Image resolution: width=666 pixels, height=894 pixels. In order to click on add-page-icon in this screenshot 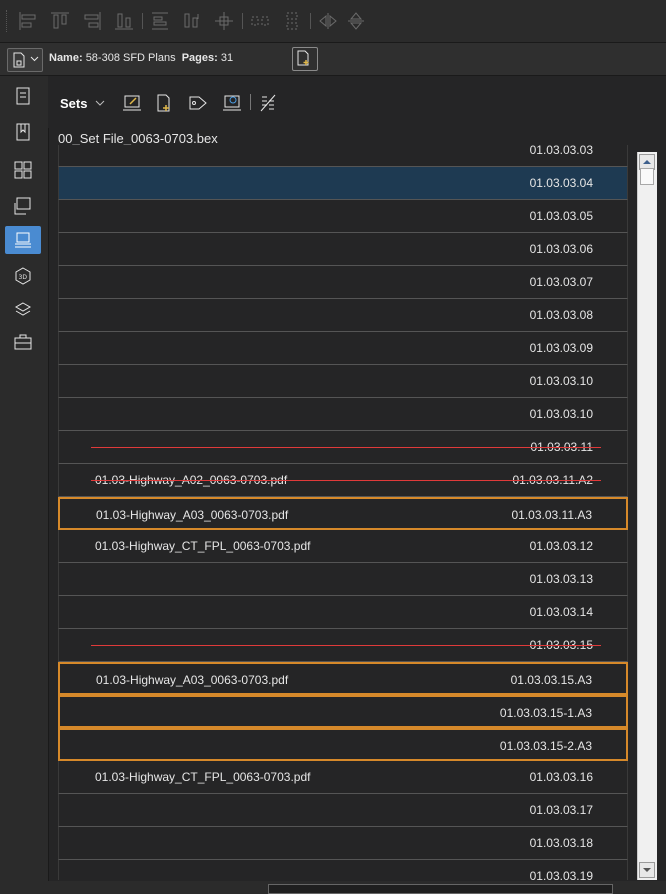, I will do `click(303, 58)`.